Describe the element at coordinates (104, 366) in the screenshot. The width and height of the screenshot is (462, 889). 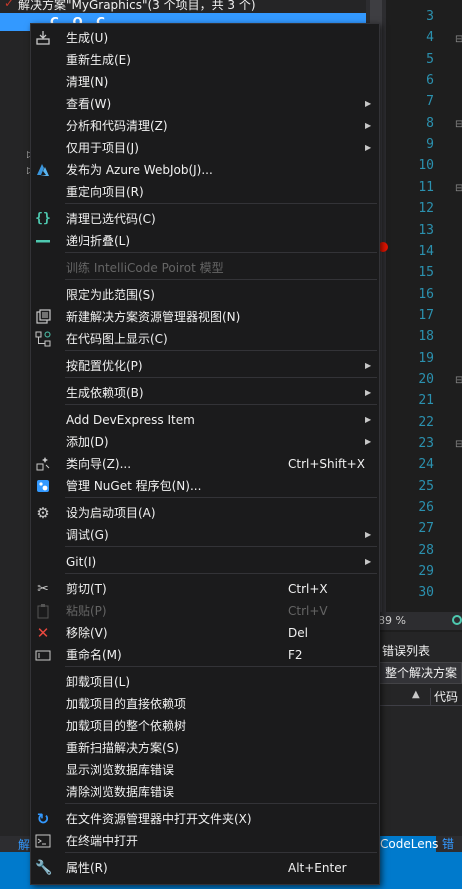
I see `menu-item-label: 按配置优化(P)` at that location.